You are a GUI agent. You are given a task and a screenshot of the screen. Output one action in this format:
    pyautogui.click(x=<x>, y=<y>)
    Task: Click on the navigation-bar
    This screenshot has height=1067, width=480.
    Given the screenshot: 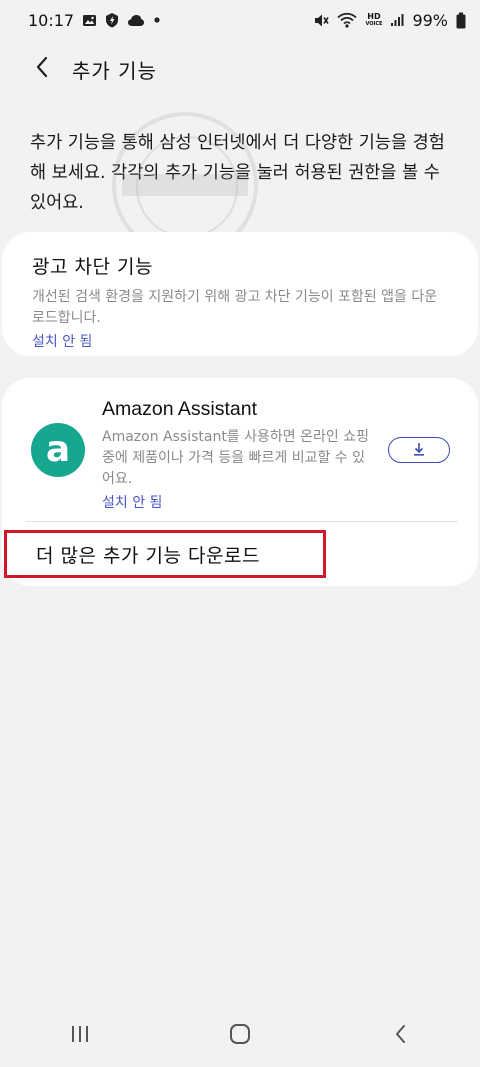 What is the action you would take?
    pyautogui.click(x=240, y=1035)
    